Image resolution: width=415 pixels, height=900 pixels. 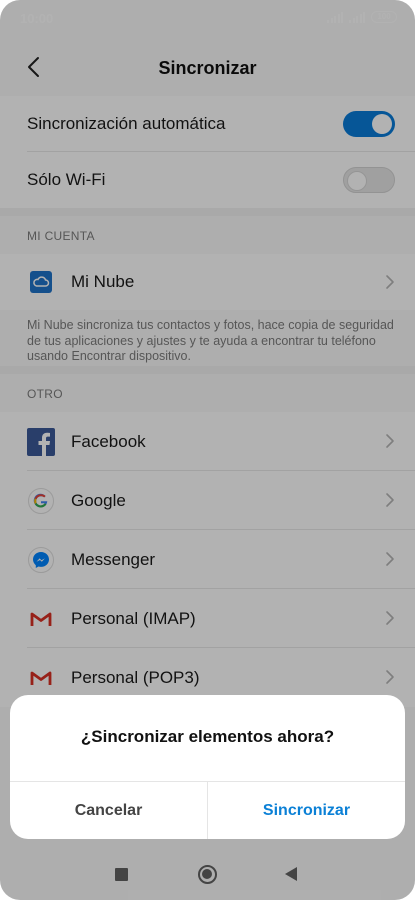 What do you see at coordinates (207, 736) in the screenshot?
I see `dialog-title: ¿Sincronizar elementos ahora?` at bounding box center [207, 736].